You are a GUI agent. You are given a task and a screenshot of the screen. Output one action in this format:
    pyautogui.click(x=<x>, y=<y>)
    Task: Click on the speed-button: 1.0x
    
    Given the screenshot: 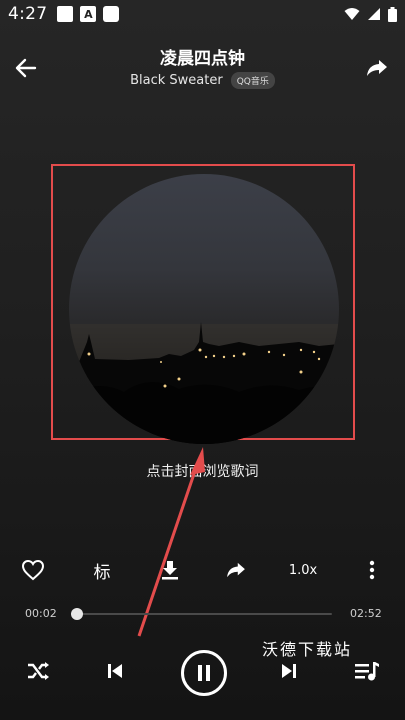 What is the action you would take?
    pyautogui.click(x=303, y=570)
    